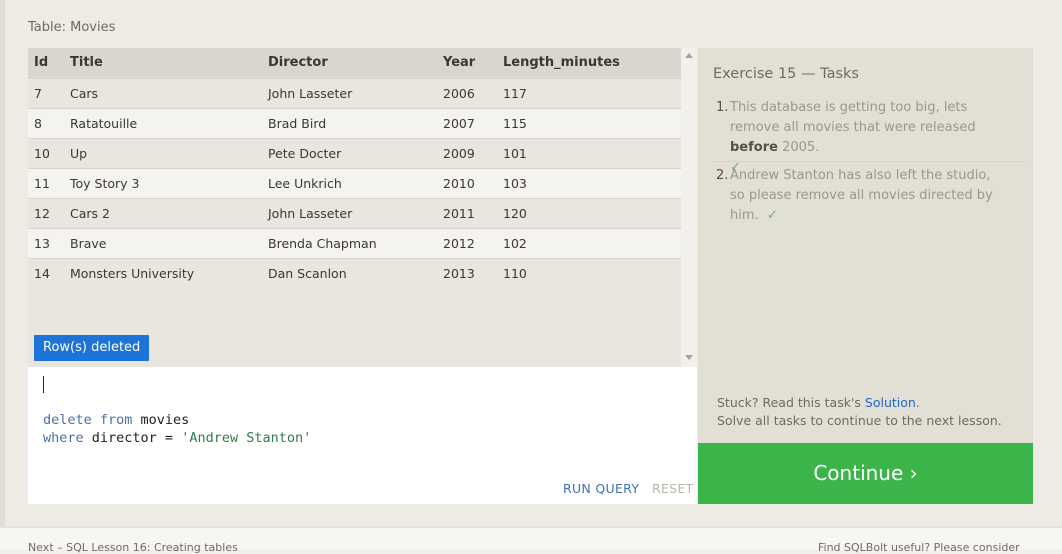 This screenshot has width=1062, height=554. Describe the element at coordinates (459, 63) in the screenshot. I see `column-header-year: Year` at that location.